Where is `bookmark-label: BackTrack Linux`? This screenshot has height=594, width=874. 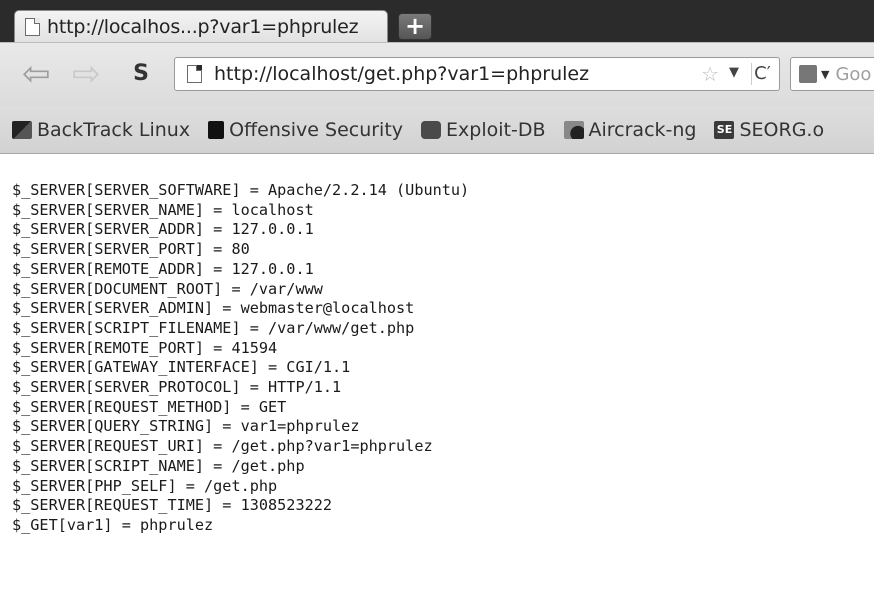
bookmark-label: BackTrack Linux is located at coordinates (114, 129).